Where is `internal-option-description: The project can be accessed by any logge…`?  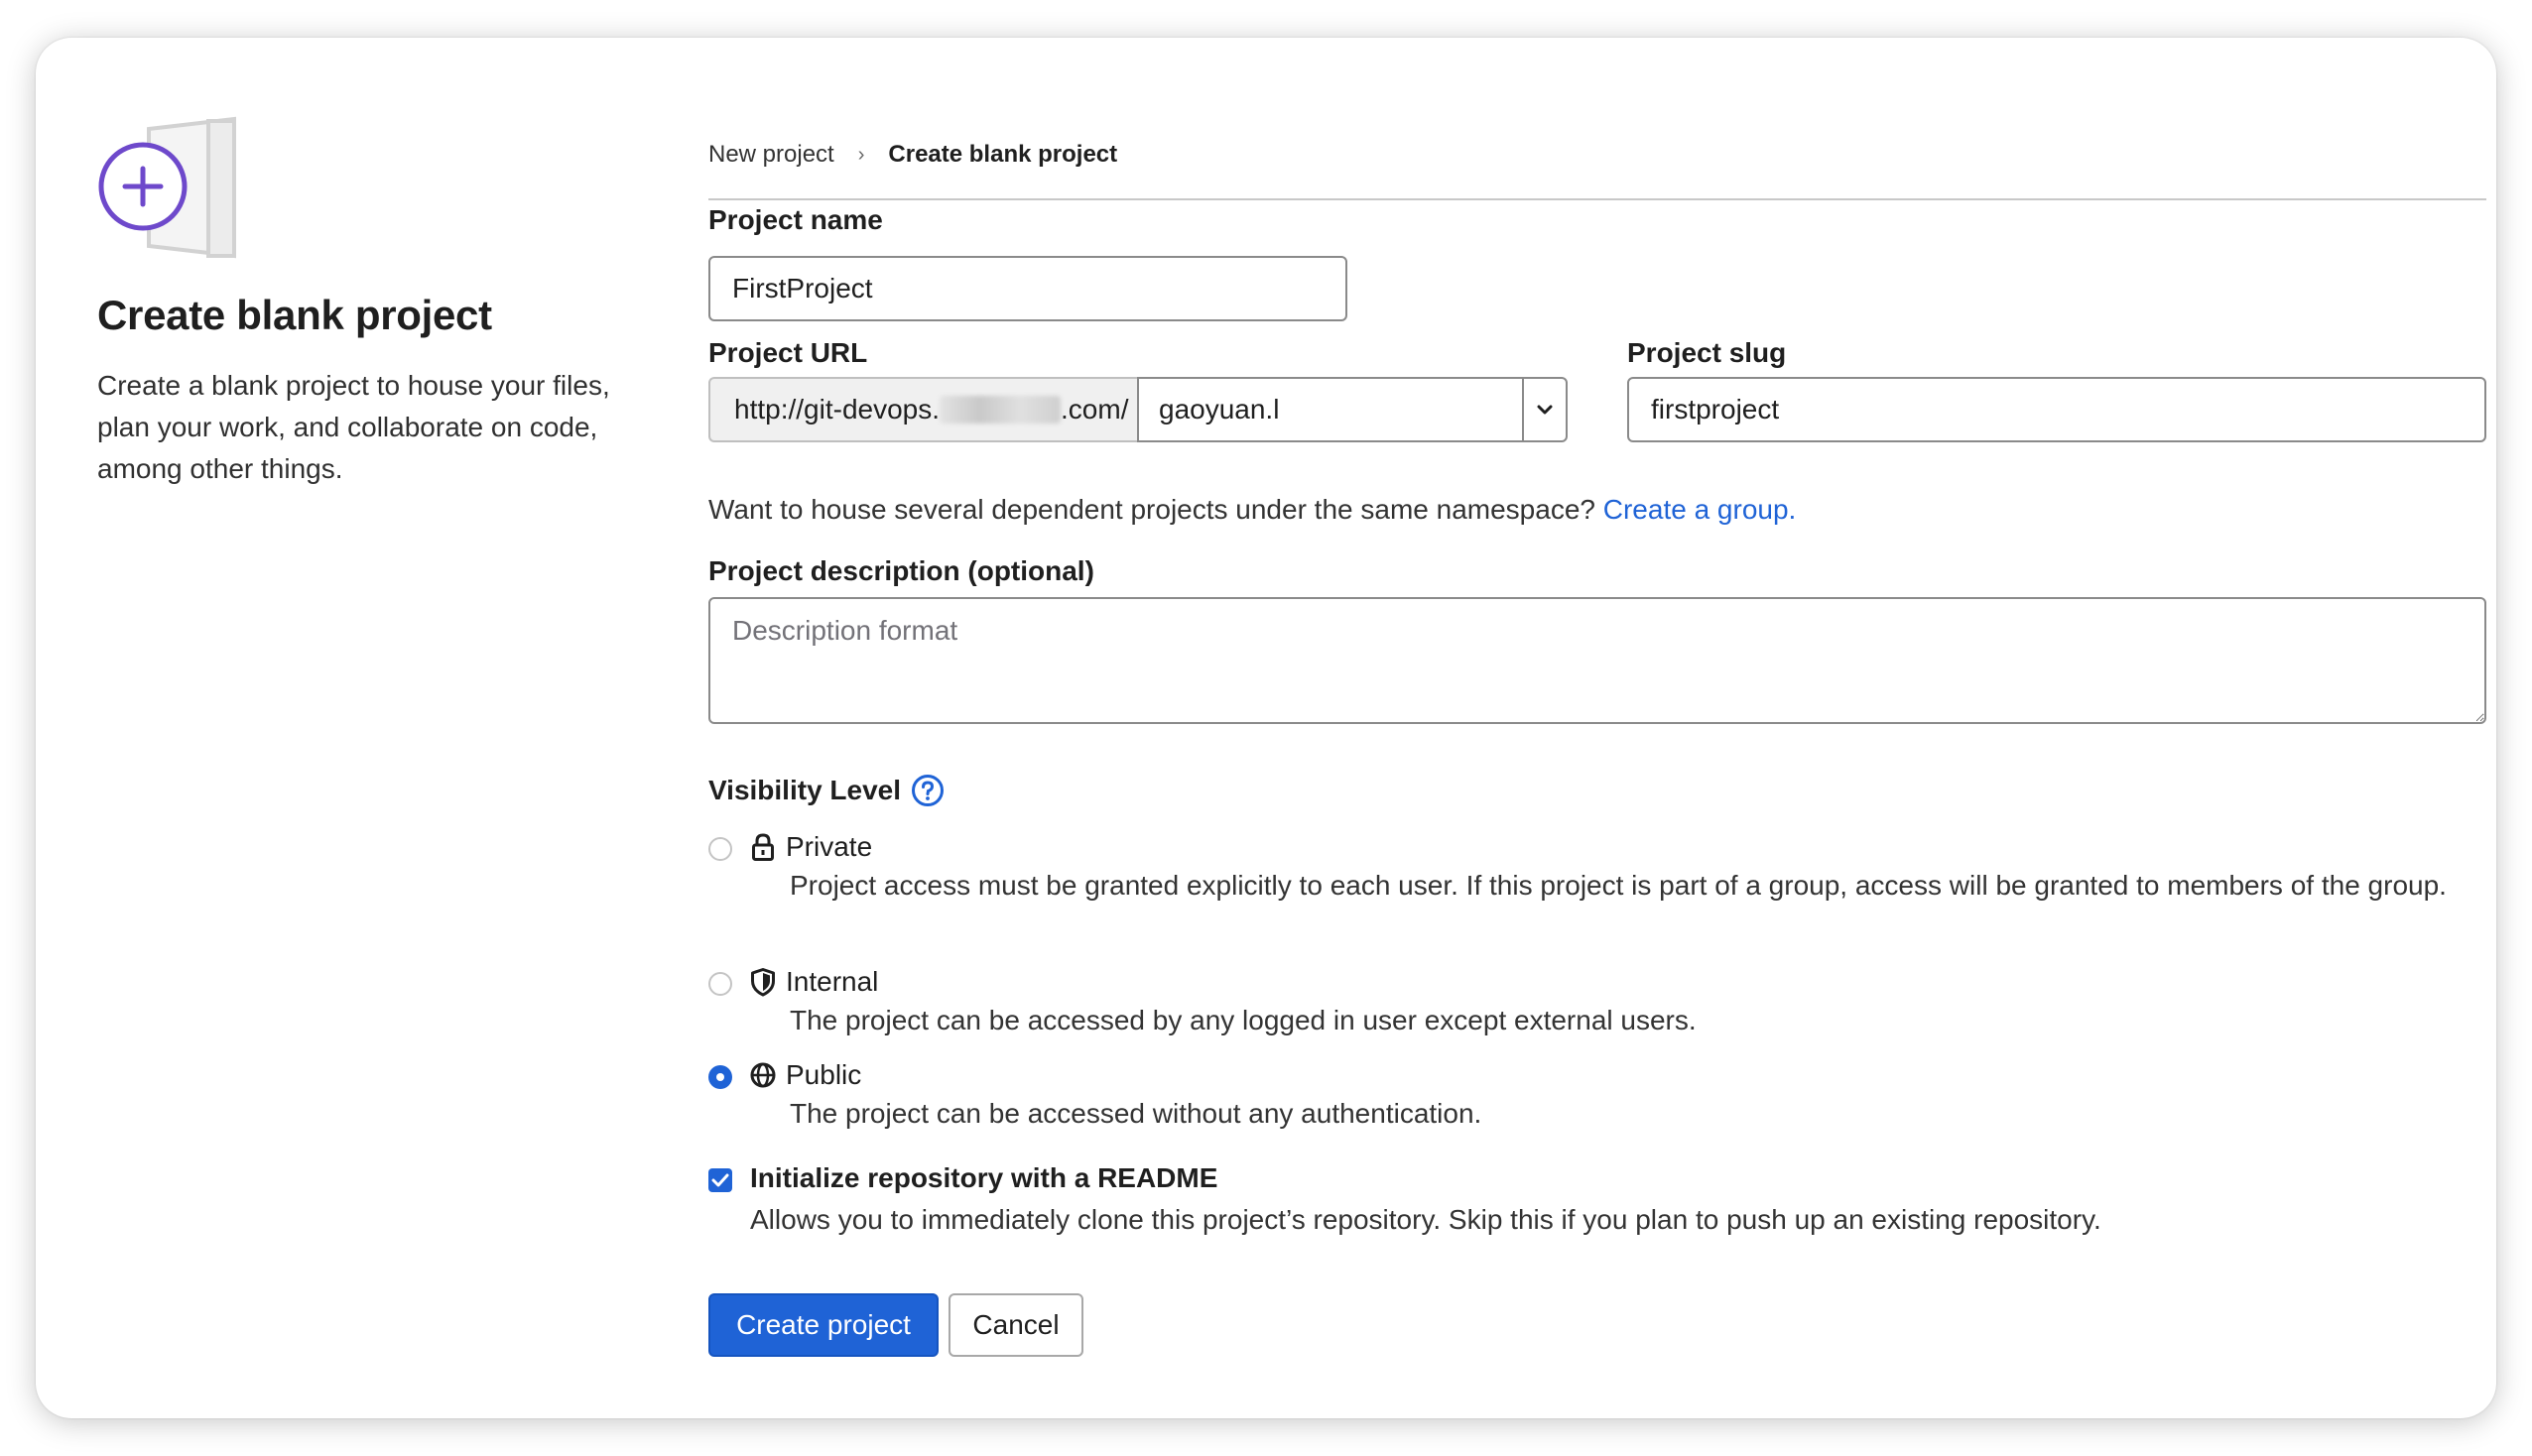 internal-option-description: The project can be accessed by any logge… is located at coordinates (1244, 1020).